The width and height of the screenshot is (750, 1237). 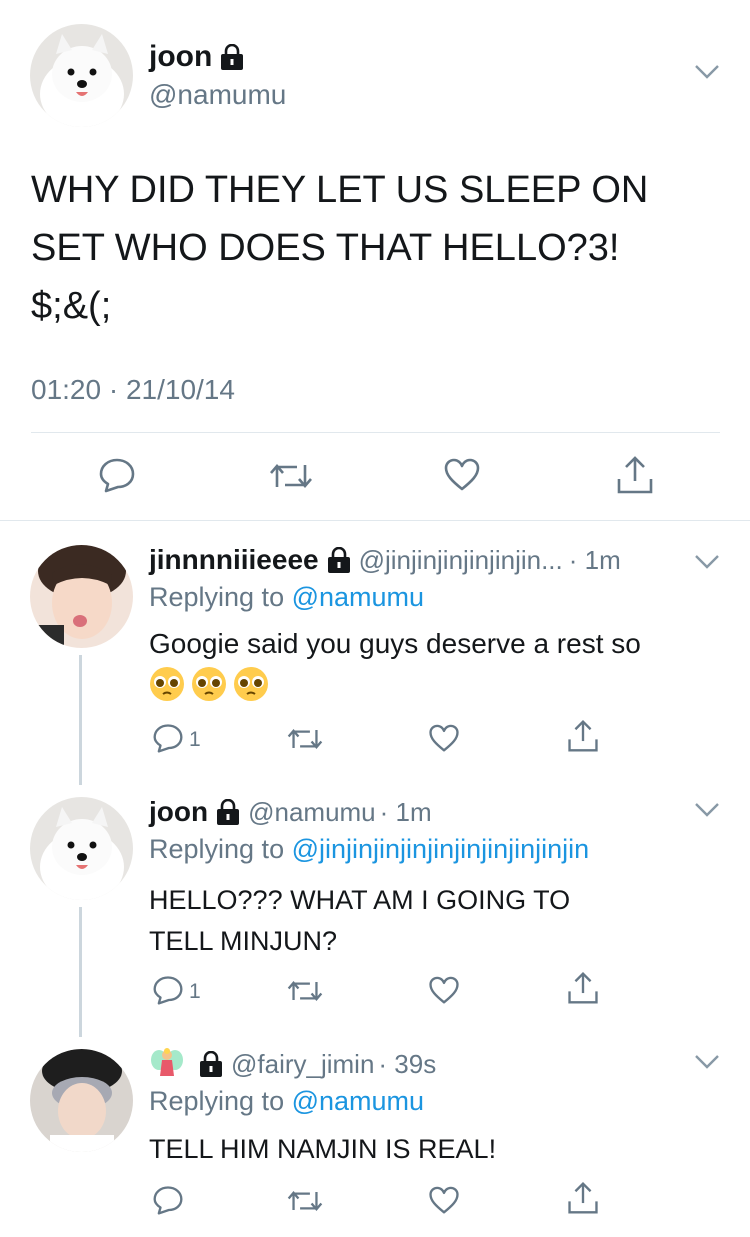 What do you see at coordinates (243, 941) in the screenshot?
I see `reply-text-line: TELL MINJUN?` at bounding box center [243, 941].